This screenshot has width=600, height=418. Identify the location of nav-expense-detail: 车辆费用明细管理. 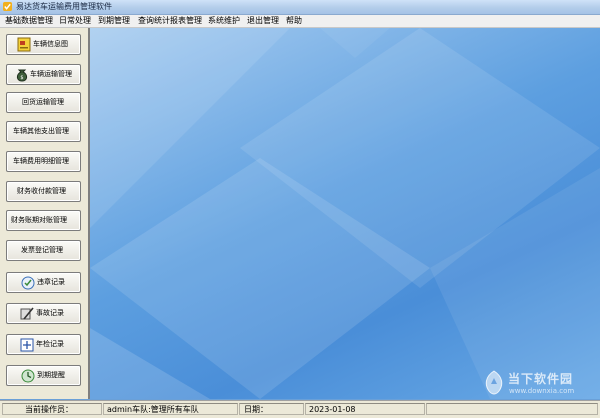
(43, 161).